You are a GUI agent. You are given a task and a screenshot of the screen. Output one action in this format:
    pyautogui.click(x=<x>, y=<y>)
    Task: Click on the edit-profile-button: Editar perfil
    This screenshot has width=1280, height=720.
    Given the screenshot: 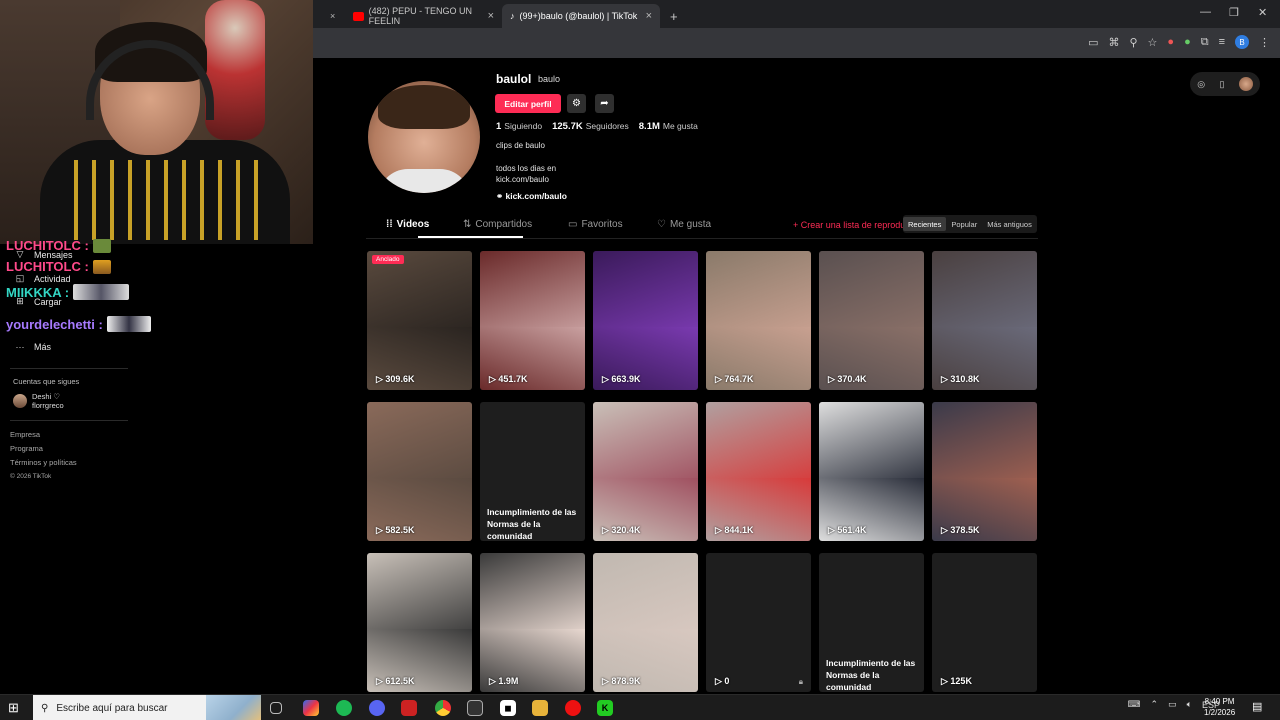 What is the action you would take?
    pyautogui.click(x=528, y=103)
    